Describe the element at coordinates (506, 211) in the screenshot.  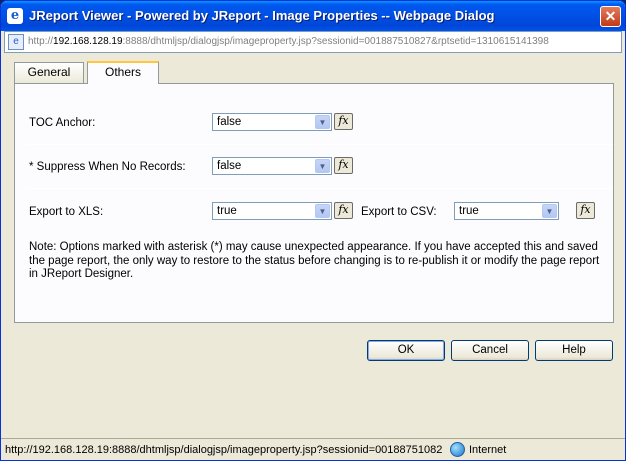
I see `export-csv-select: true ▼` at that location.